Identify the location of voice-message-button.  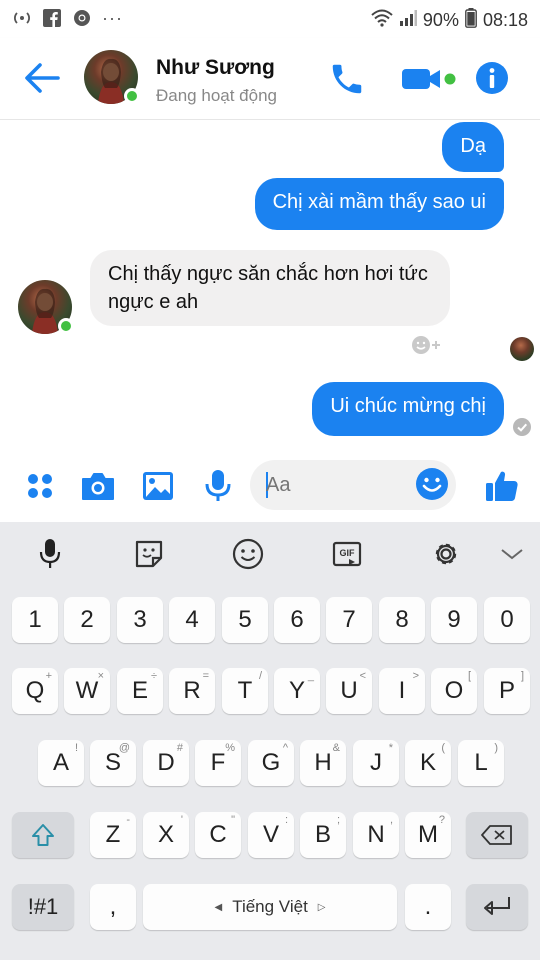
(218, 486).